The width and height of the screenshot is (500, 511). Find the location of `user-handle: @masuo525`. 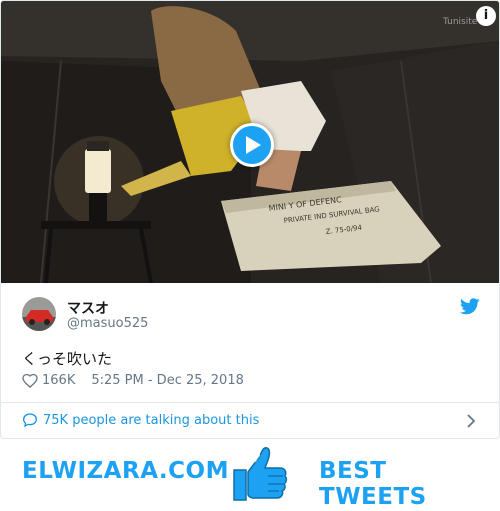

user-handle: @masuo525 is located at coordinates (107, 323).